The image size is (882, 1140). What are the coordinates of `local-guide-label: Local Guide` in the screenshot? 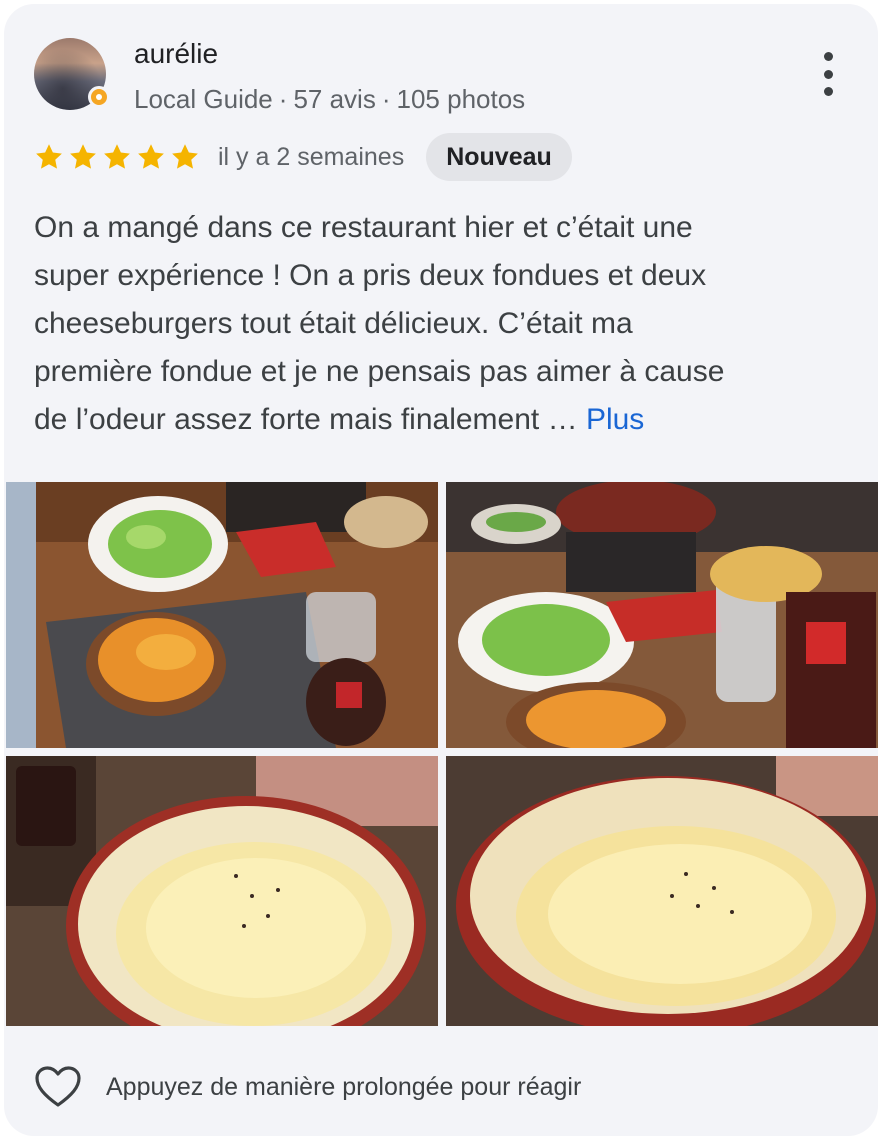 It's located at (203, 99).